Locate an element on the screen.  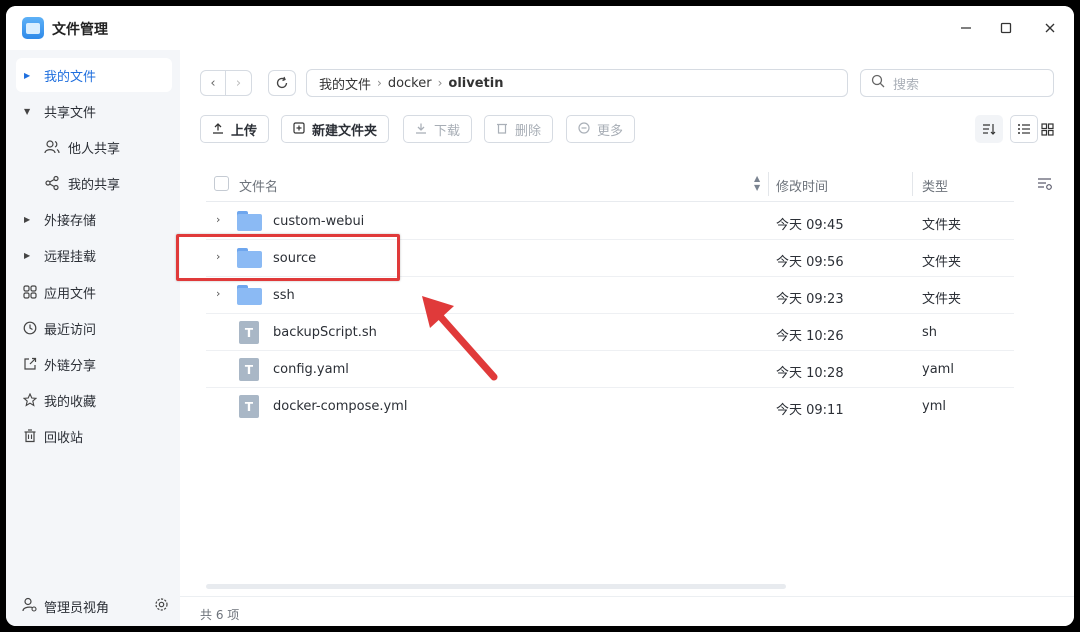
sidebar-item-recycle-bin: 回收站 is located at coordinates (94, 436).